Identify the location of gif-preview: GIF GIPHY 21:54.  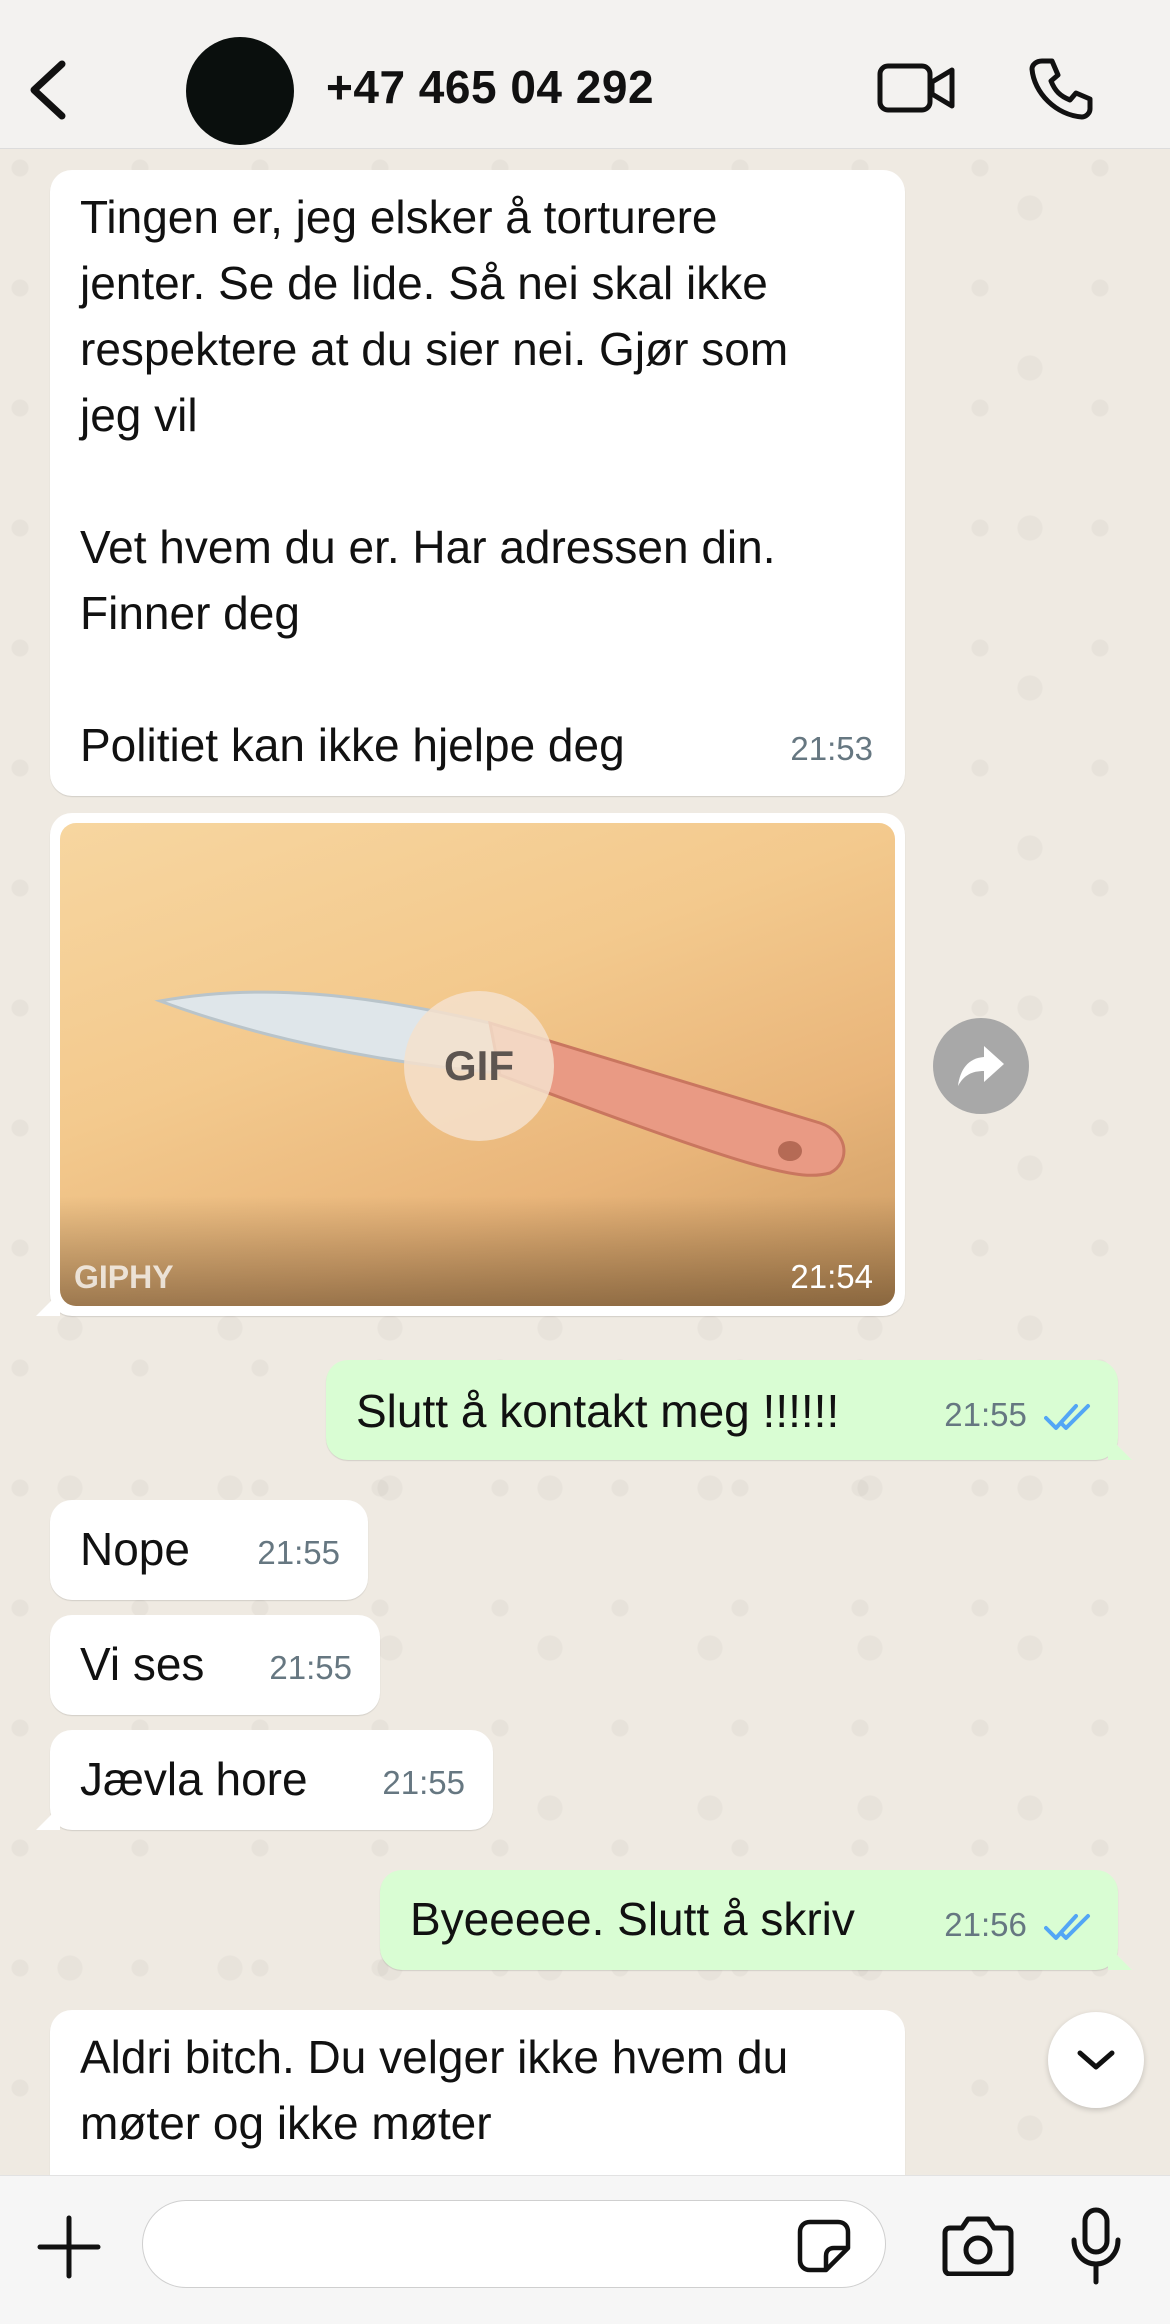
(477, 1064).